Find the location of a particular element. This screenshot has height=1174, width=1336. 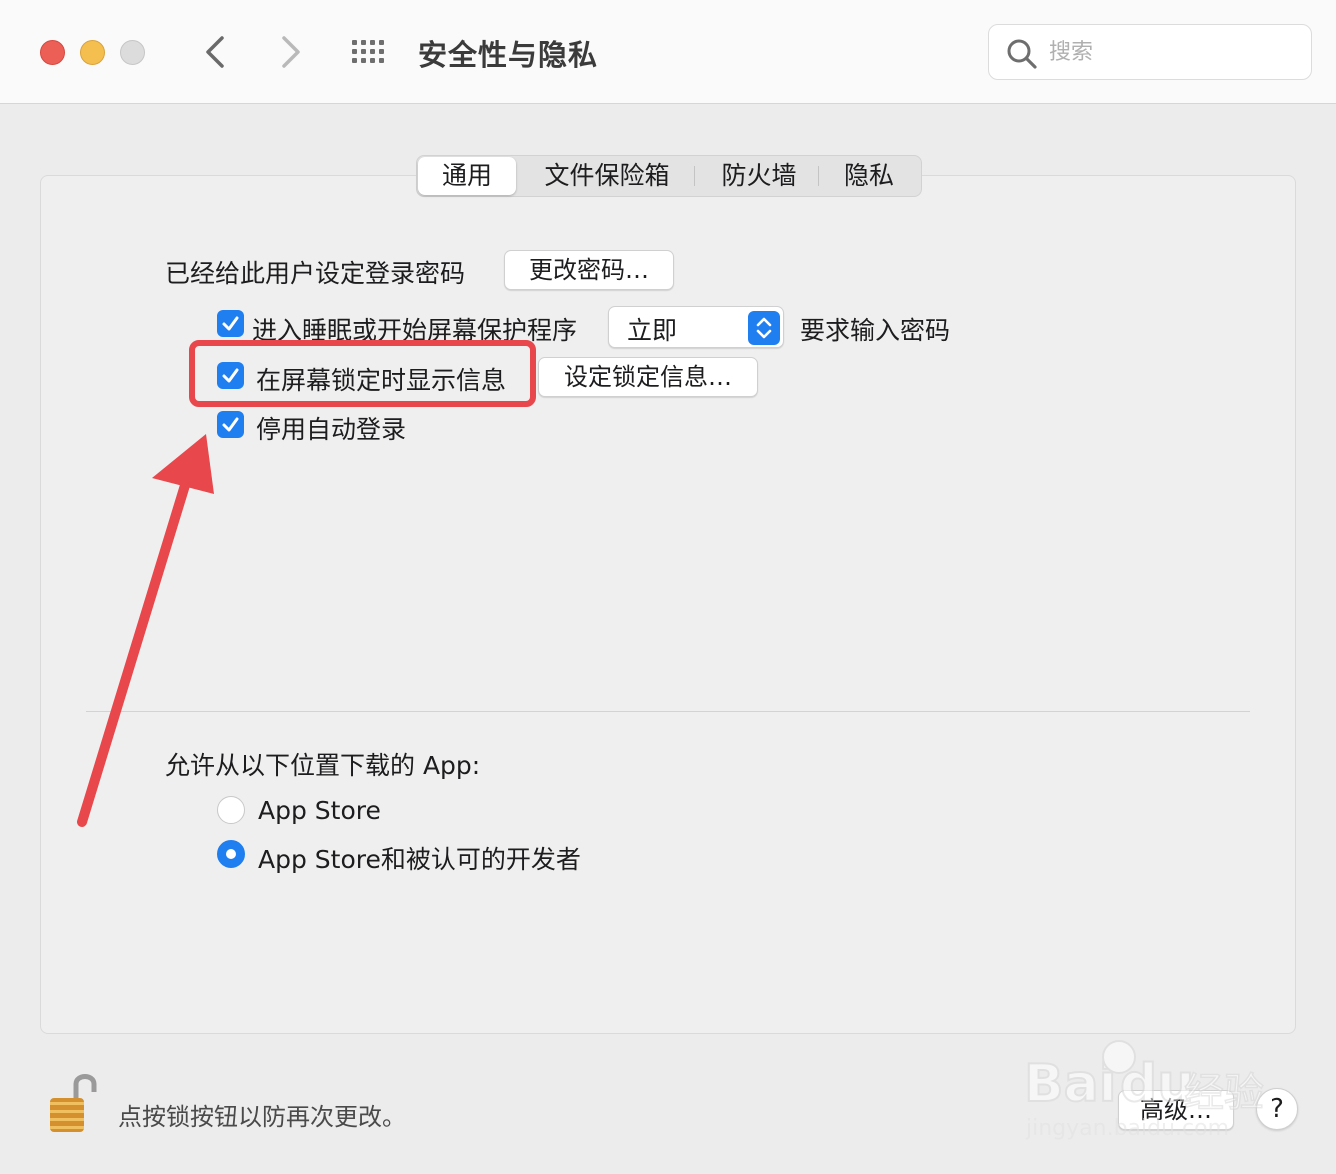

highlight-box is located at coordinates (362, 373).